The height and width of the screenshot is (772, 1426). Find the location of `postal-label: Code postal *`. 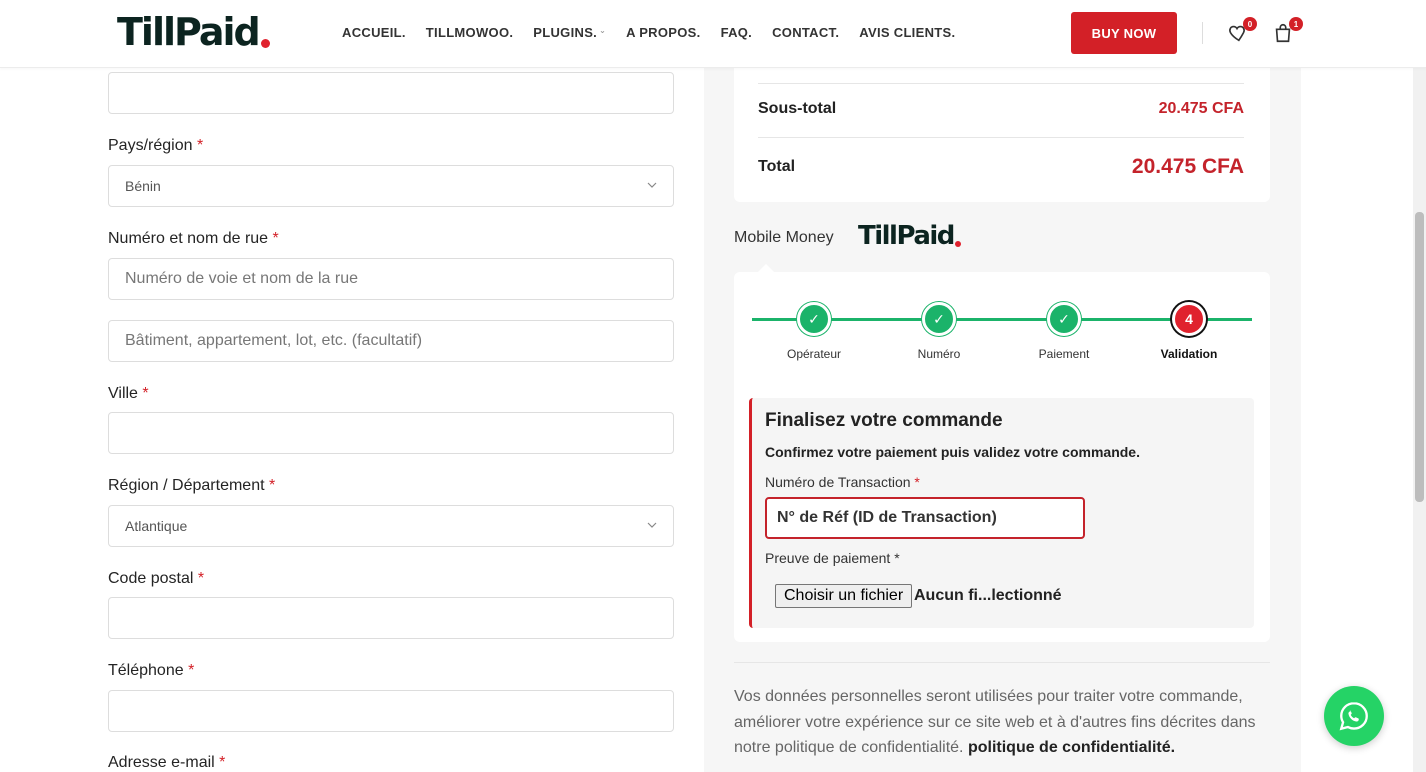

postal-label: Code postal * is located at coordinates (156, 579).